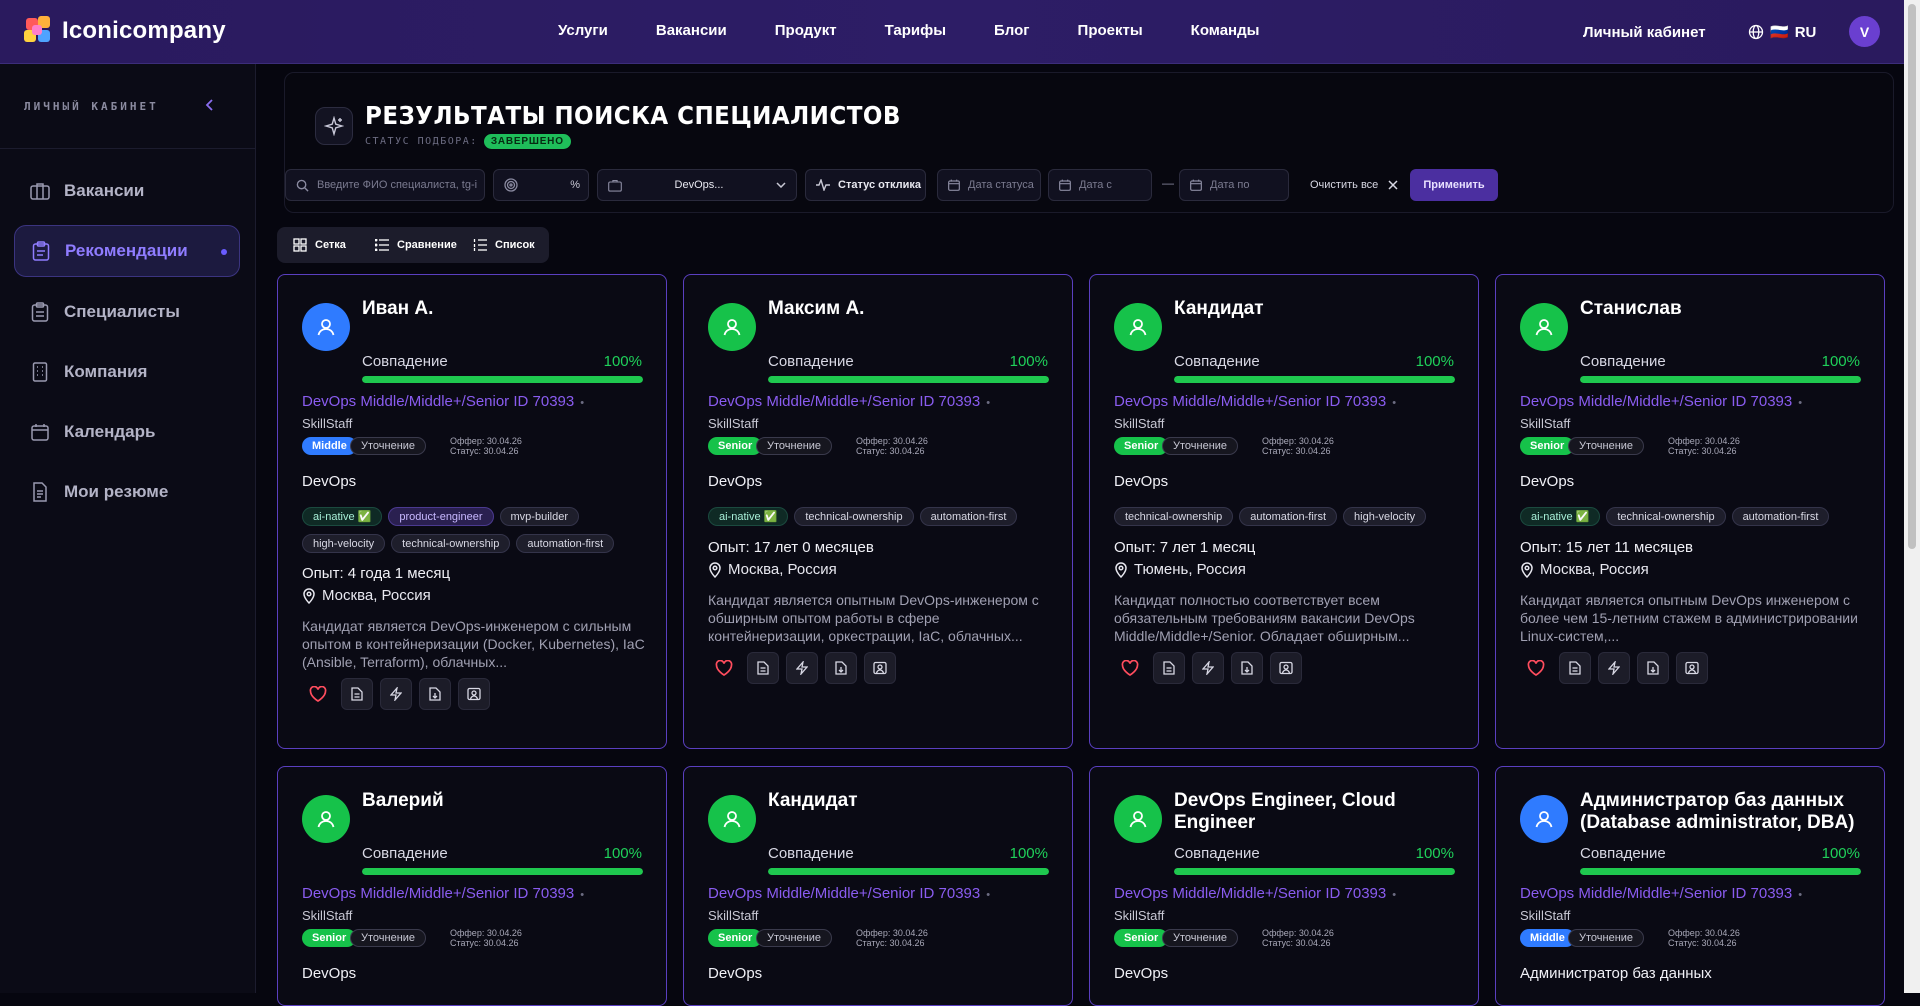 This screenshot has width=1920, height=1006. Describe the element at coordinates (127, 372) in the screenshot. I see `sidebar-item-company: Компания` at that location.